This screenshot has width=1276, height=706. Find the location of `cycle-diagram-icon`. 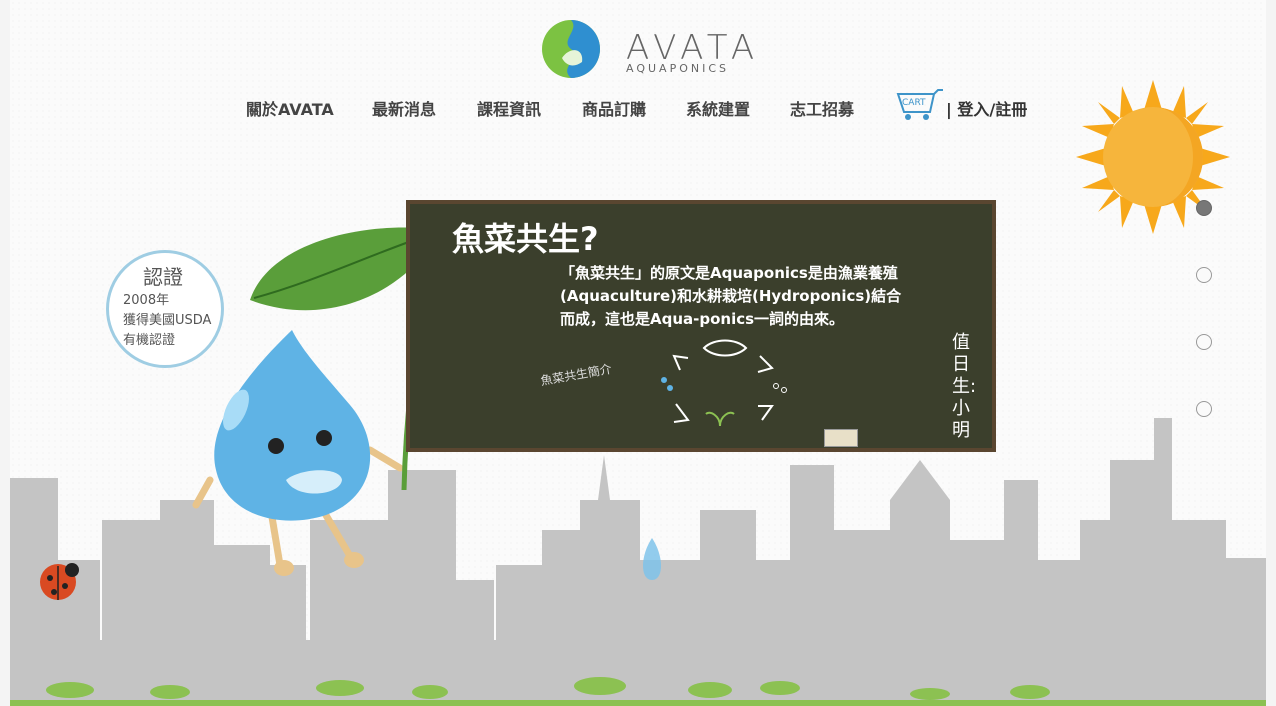

cycle-diagram-icon is located at coordinates (724, 383).